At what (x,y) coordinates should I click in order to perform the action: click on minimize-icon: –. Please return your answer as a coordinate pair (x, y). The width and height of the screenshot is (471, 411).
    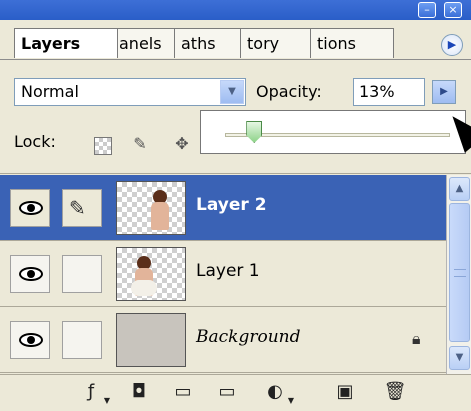
    Looking at the image, I should click on (427, 10).